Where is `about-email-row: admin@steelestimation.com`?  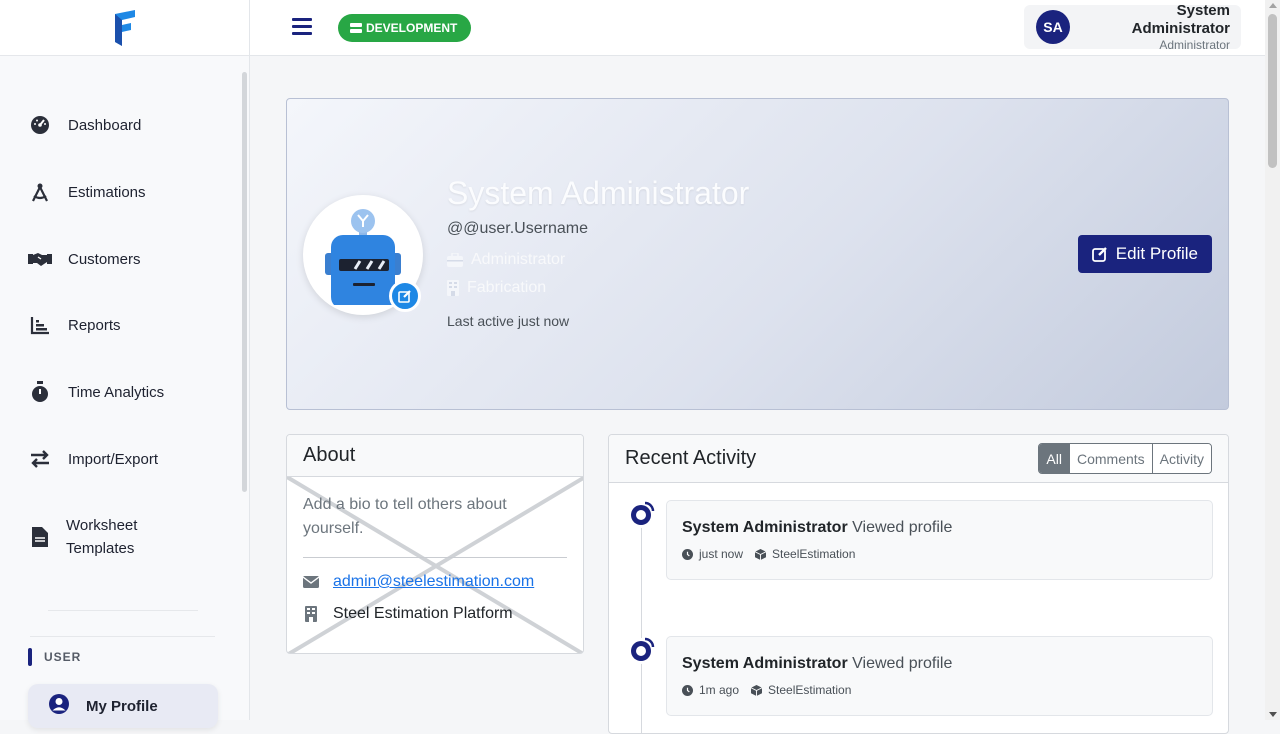
about-email-row: admin@steelestimation.com is located at coordinates (435, 582).